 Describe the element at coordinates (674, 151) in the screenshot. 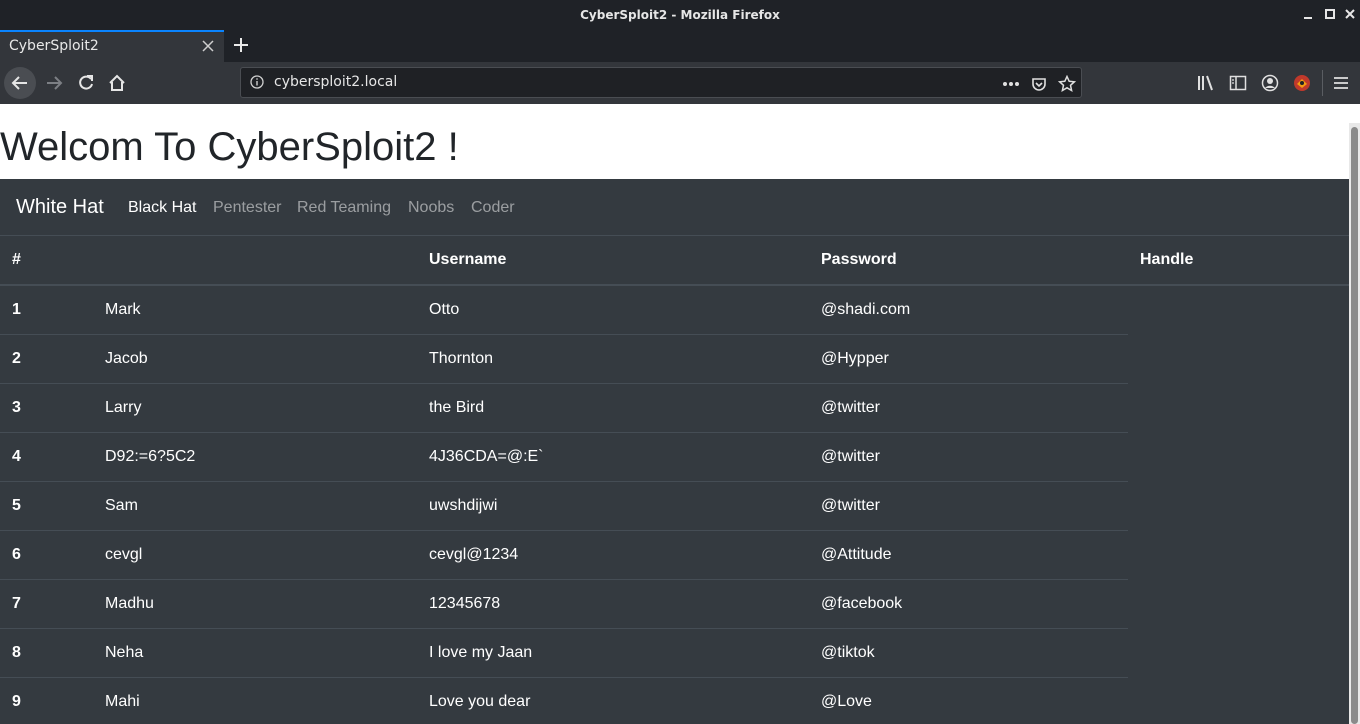

I see `hero-section: Welcom To CyberSploit2 !` at that location.